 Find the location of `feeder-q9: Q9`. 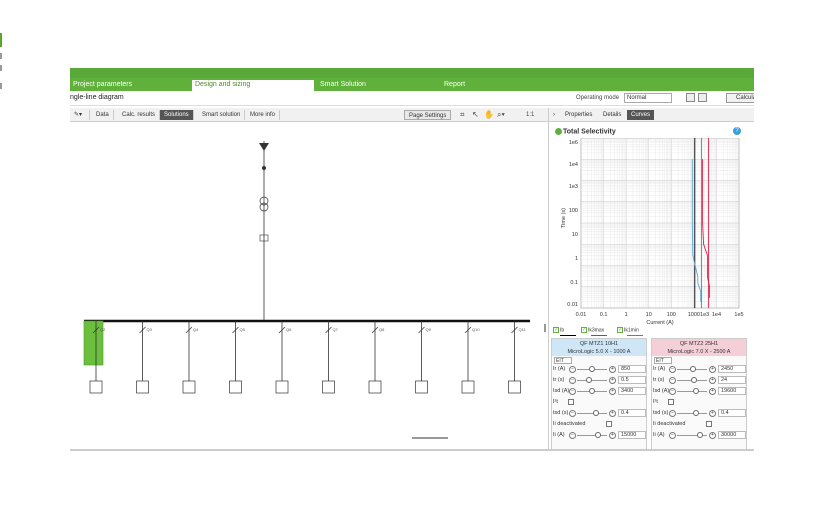

feeder-q9: Q9 is located at coordinates (423, 357).